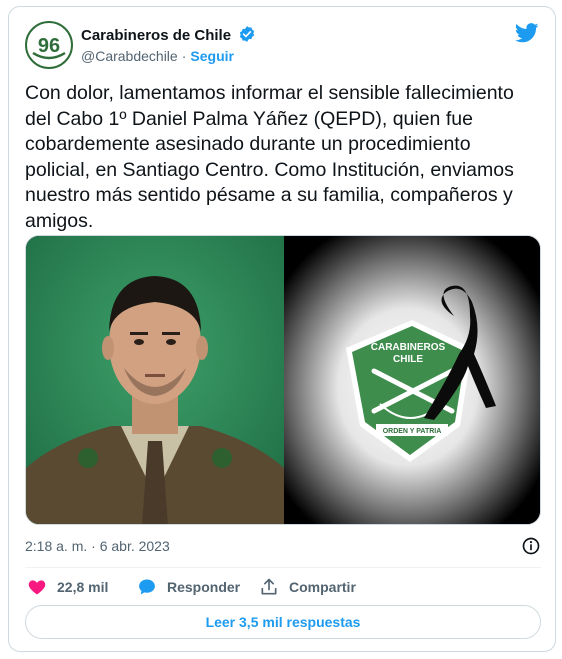 The height and width of the screenshot is (659, 562). I want to click on author-handle: @Carabdechile, so click(129, 56).